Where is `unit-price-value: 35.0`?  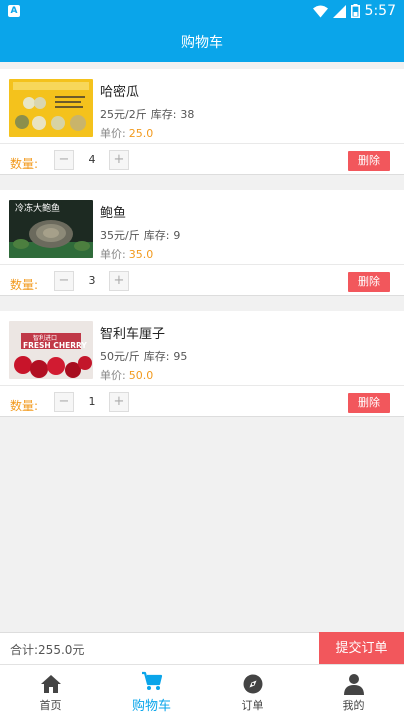
unit-price-value: 35.0 is located at coordinates (141, 254).